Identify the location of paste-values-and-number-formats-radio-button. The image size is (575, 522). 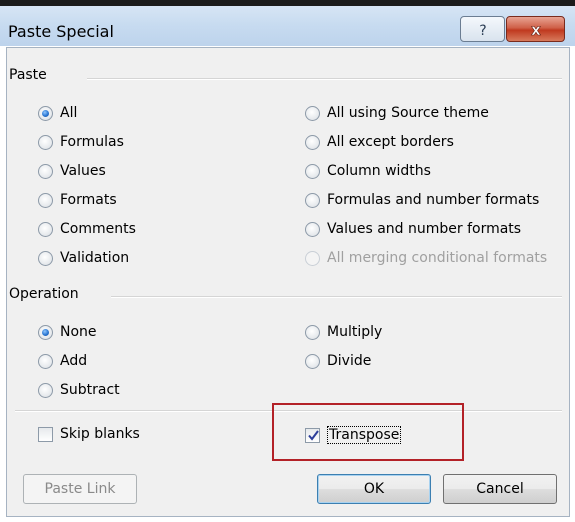
(312, 229).